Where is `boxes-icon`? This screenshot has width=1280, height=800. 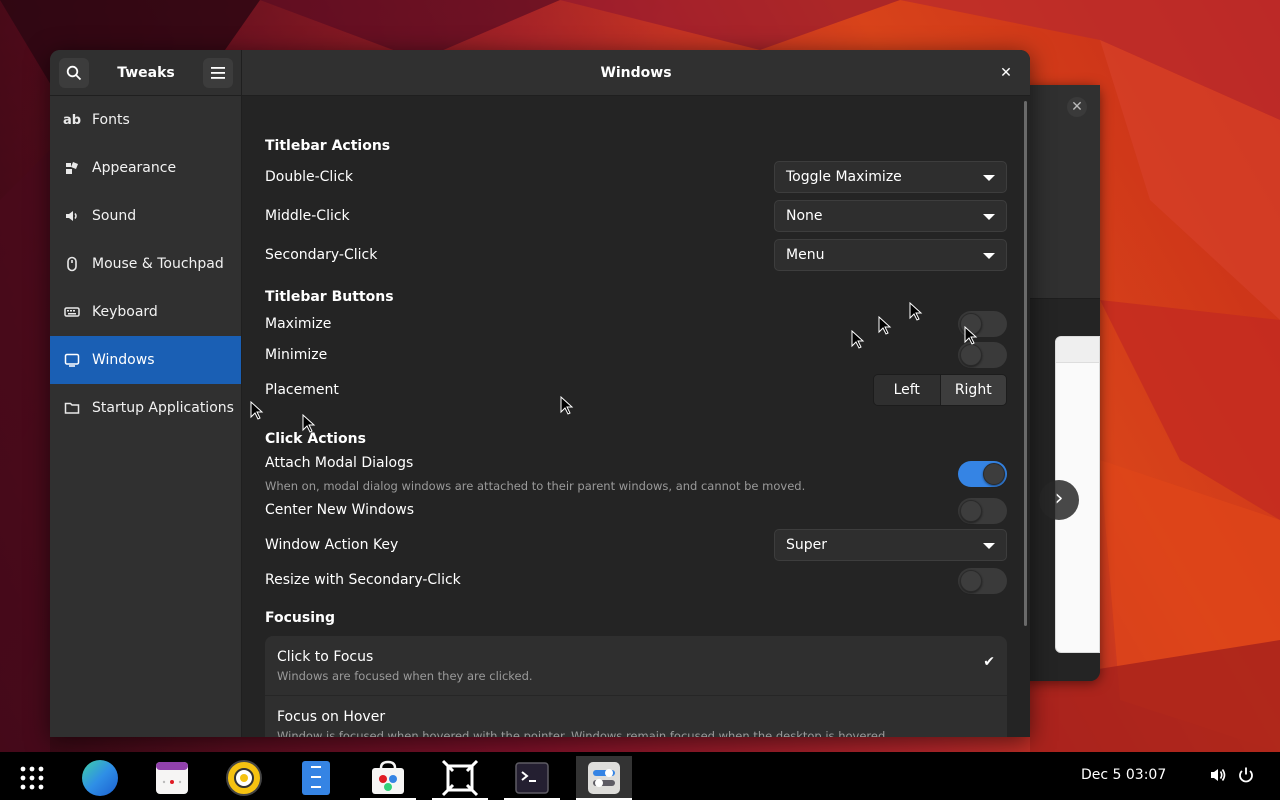 boxes-icon is located at coordinates (460, 778).